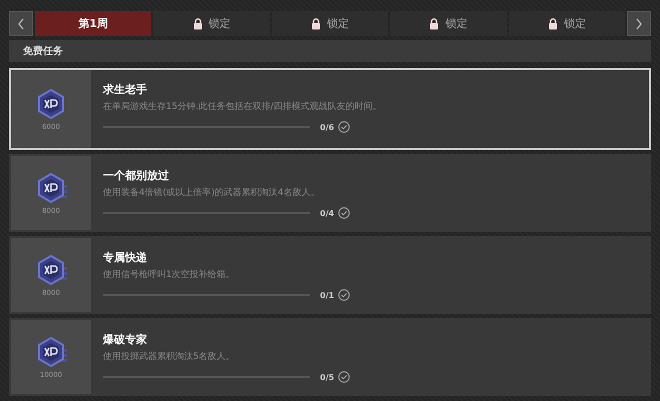  I want to click on progress-count: 0/4, so click(327, 213).